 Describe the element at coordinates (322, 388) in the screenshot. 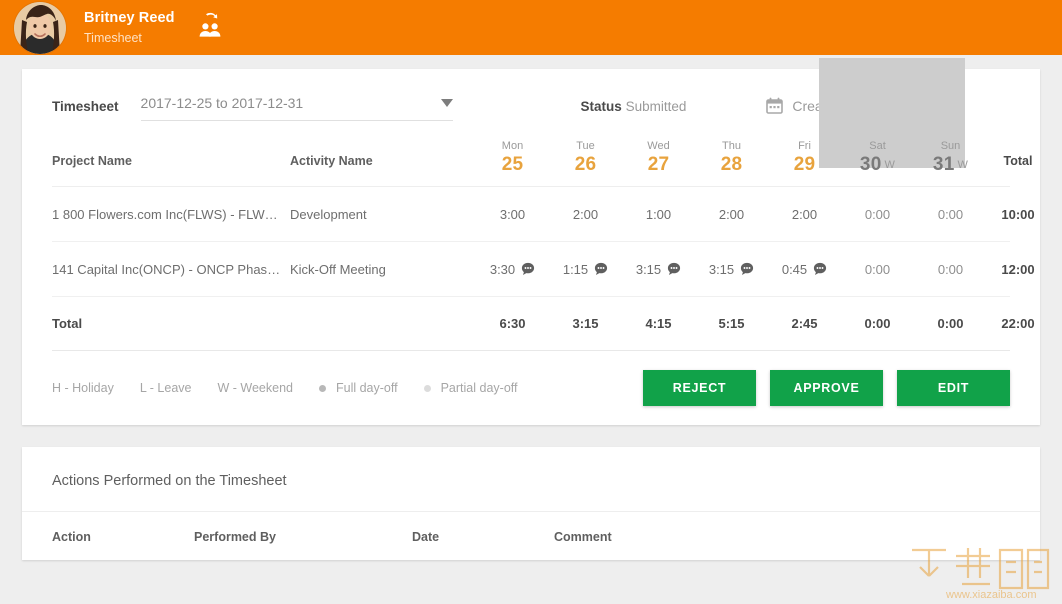

I see `full-dayoff-dot-icon` at that location.